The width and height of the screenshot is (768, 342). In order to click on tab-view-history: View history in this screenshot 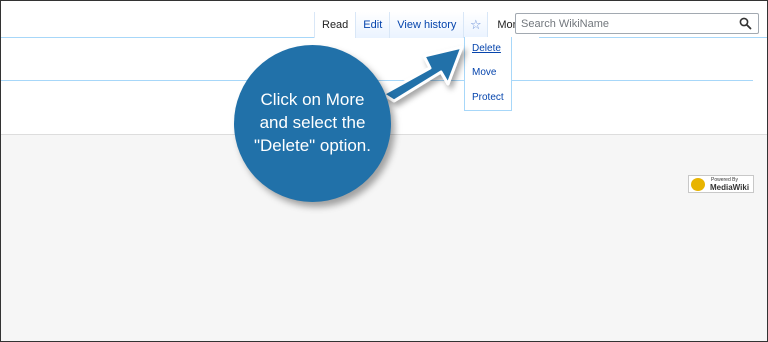, I will do `click(426, 25)`.